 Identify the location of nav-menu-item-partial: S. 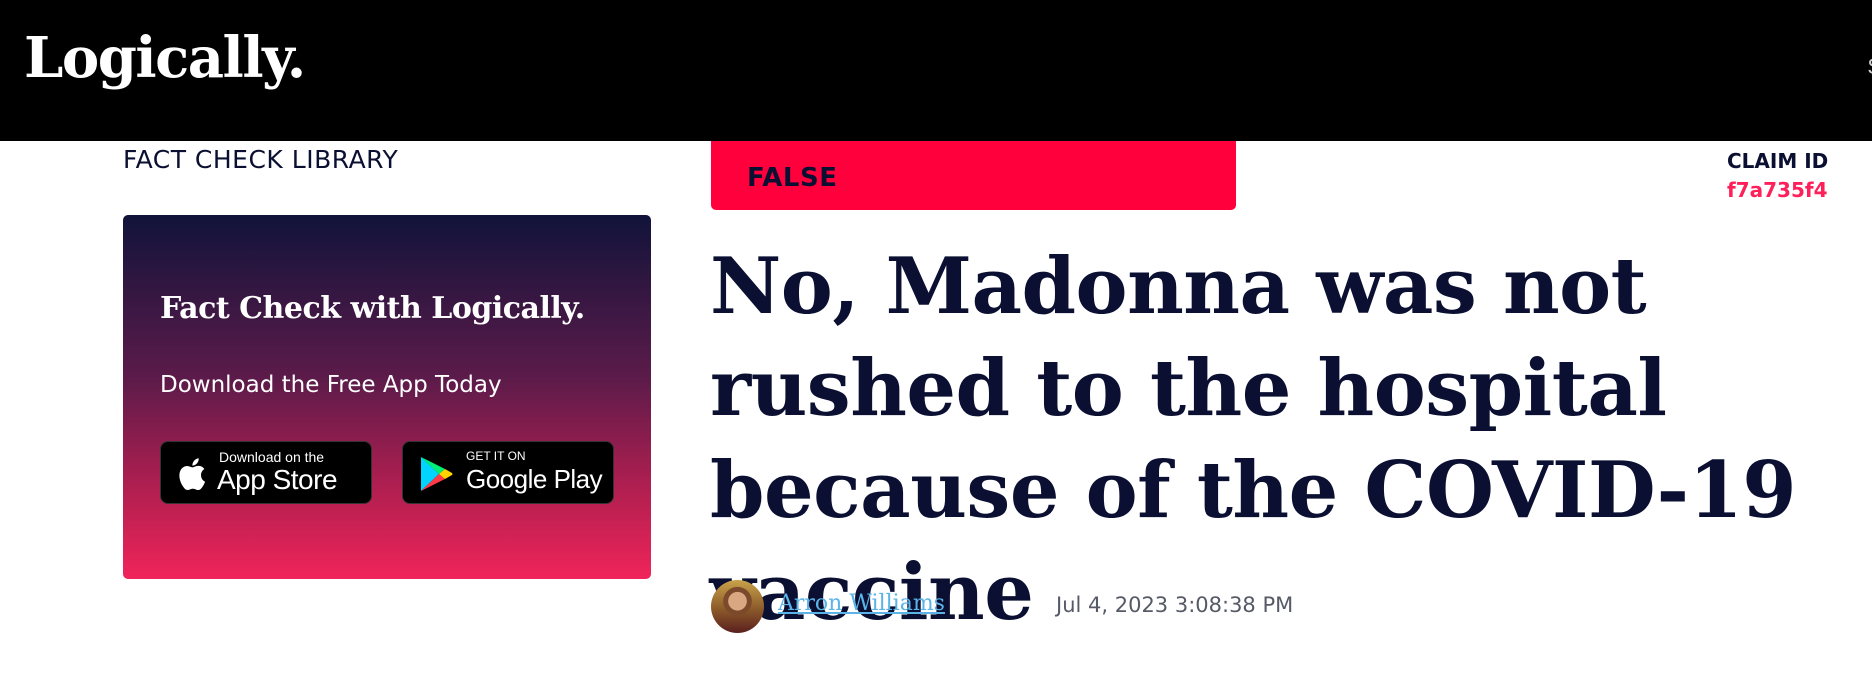
(1869, 67).